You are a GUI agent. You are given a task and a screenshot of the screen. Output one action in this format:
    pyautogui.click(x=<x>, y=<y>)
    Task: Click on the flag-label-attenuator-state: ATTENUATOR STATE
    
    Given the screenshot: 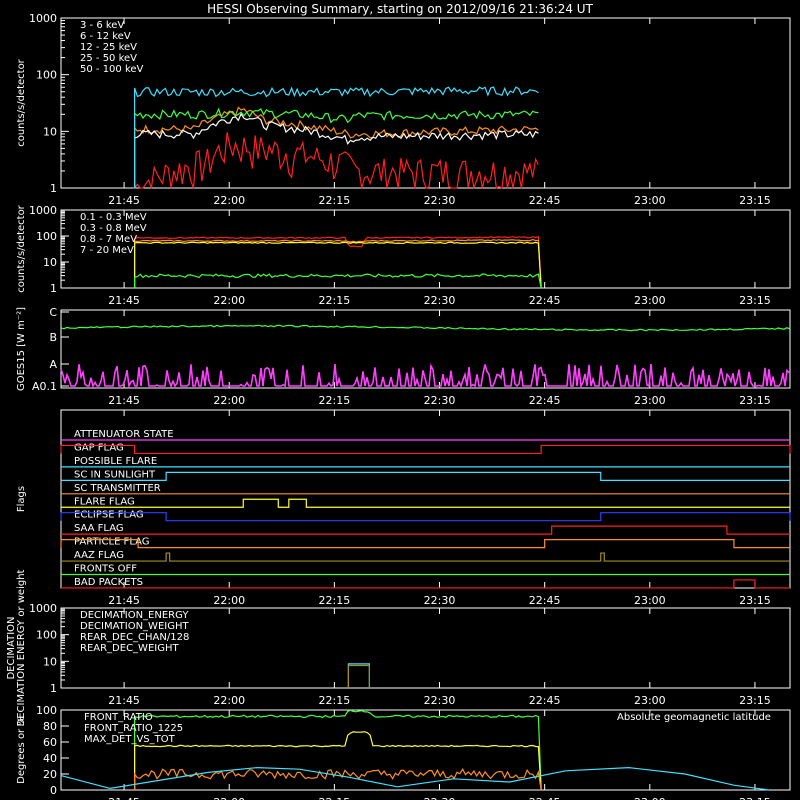 What is the action you would take?
    pyautogui.click(x=124, y=434)
    